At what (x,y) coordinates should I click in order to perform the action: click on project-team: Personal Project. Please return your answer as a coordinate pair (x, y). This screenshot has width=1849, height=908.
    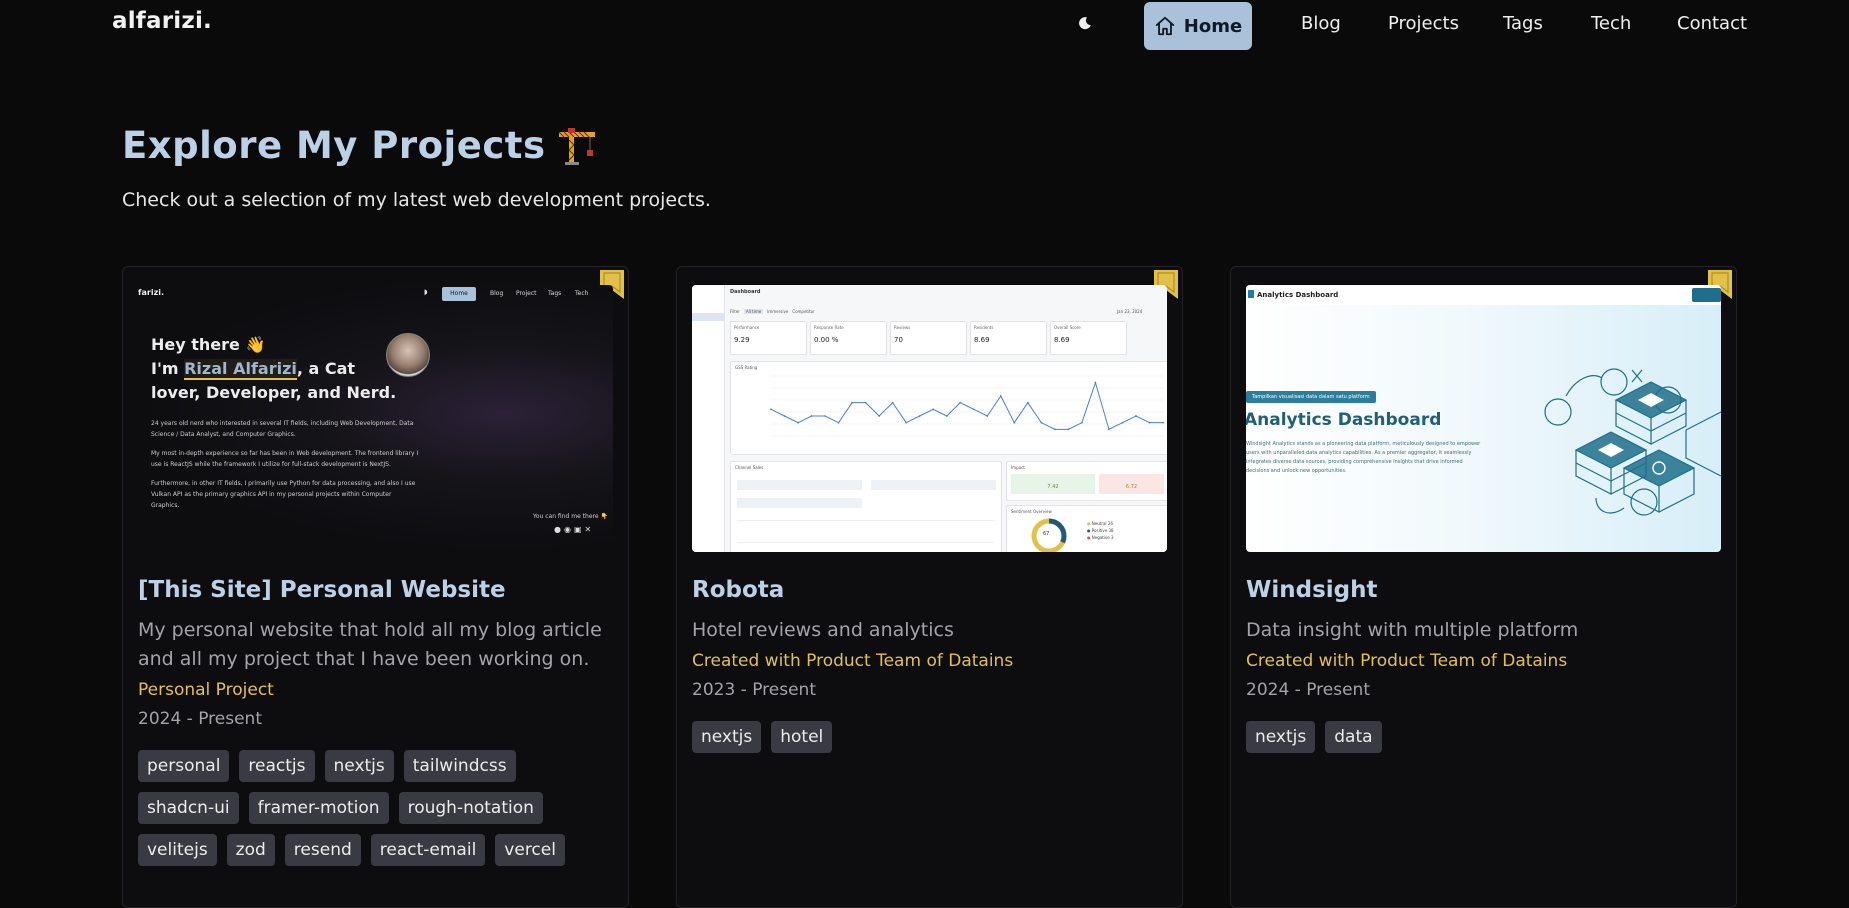
    Looking at the image, I should click on (206, 690).